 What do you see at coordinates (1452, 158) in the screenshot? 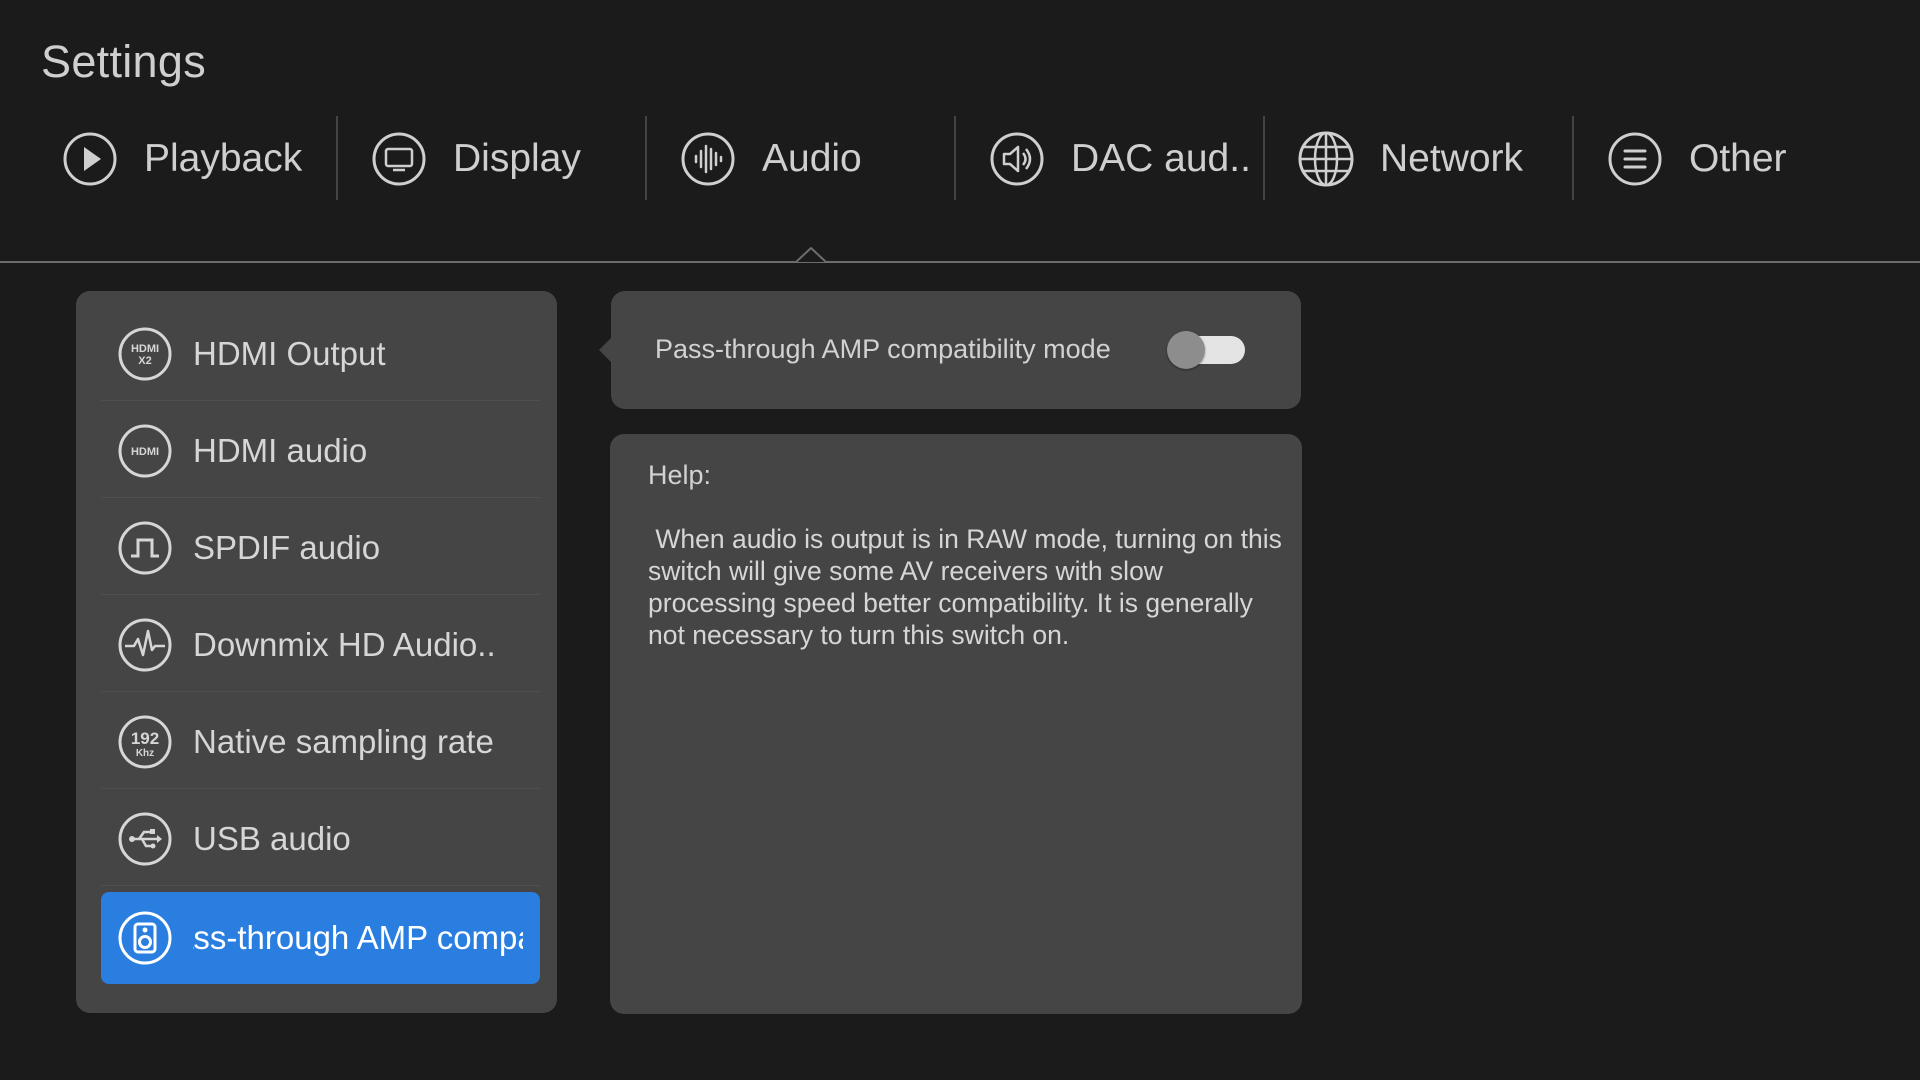
I see `tab-network-label: Network` at bounding box center [1452, 158].